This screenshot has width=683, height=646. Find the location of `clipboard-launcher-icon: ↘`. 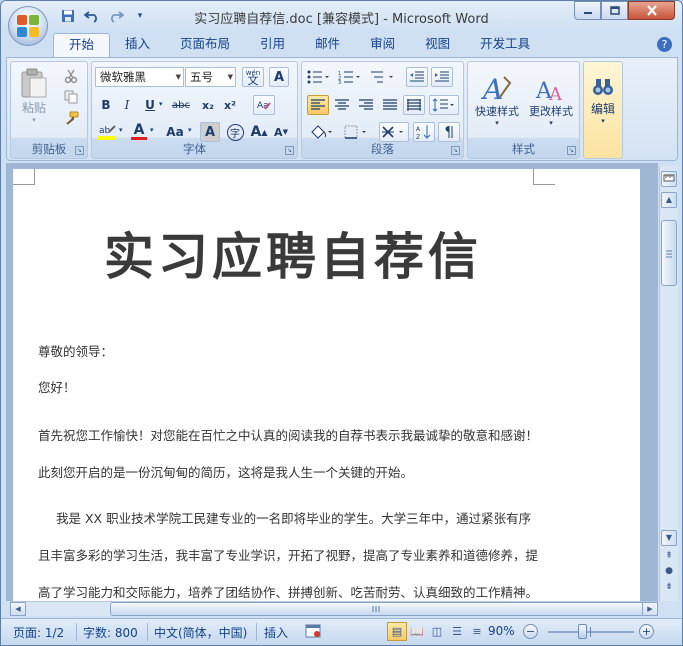

clipboard-launcher-icon: ↘ is located at coordinates (79, 150).